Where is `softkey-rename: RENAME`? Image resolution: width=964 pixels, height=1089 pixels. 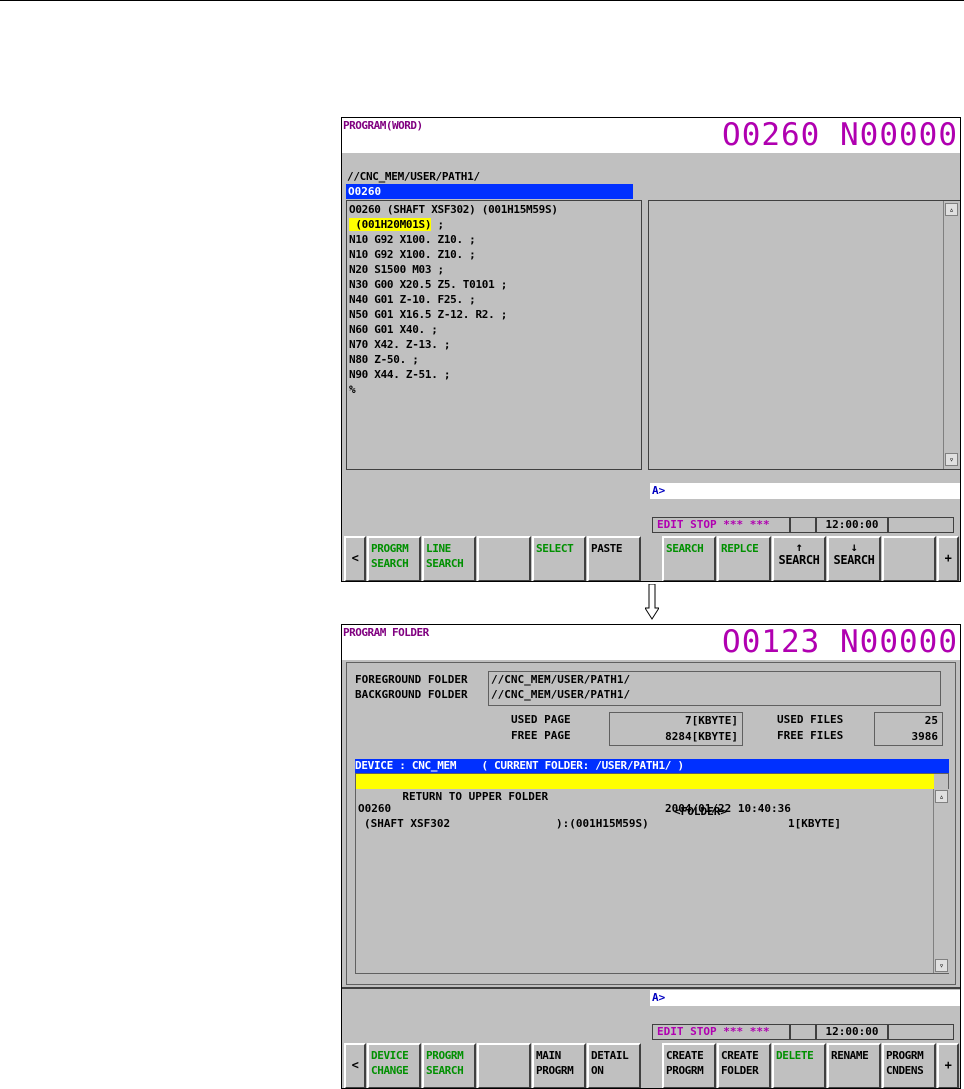
softkey-rename: RENAME is located at coordinates (854, 1065).